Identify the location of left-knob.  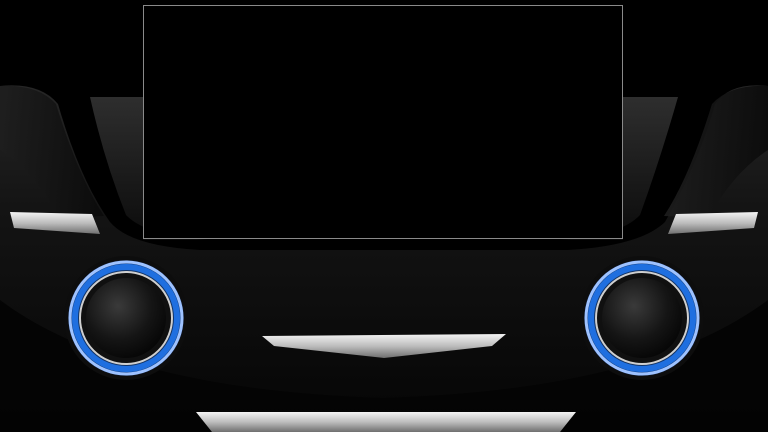
(126, 318).